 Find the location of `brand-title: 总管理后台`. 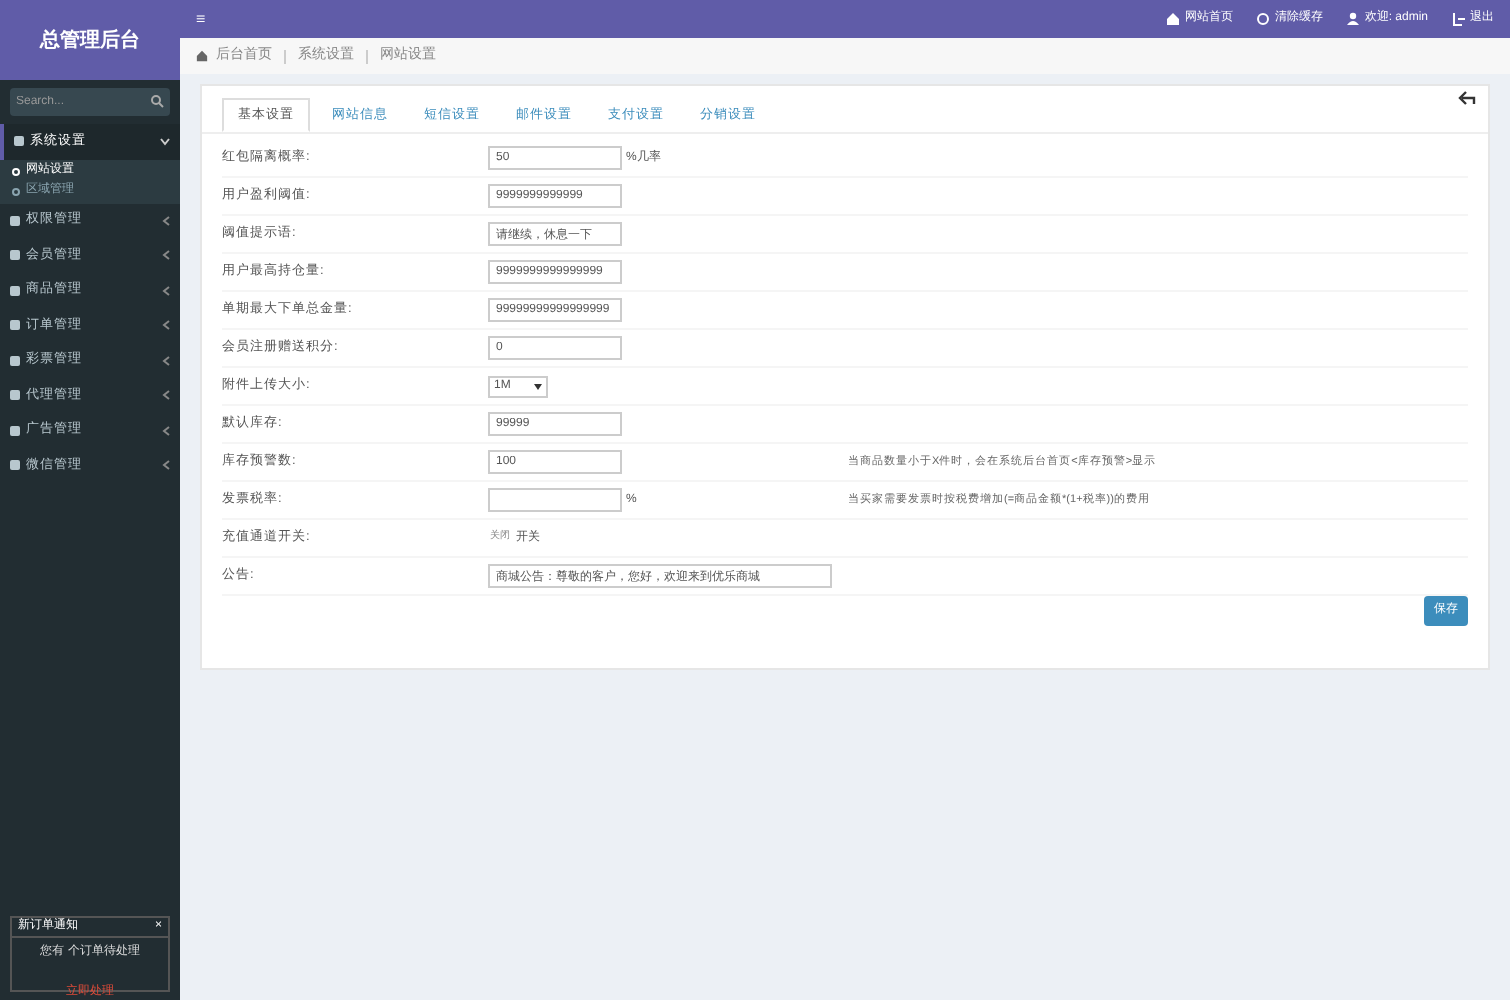

brand-title: 总管理后台 is located at coordinates (90, 40).